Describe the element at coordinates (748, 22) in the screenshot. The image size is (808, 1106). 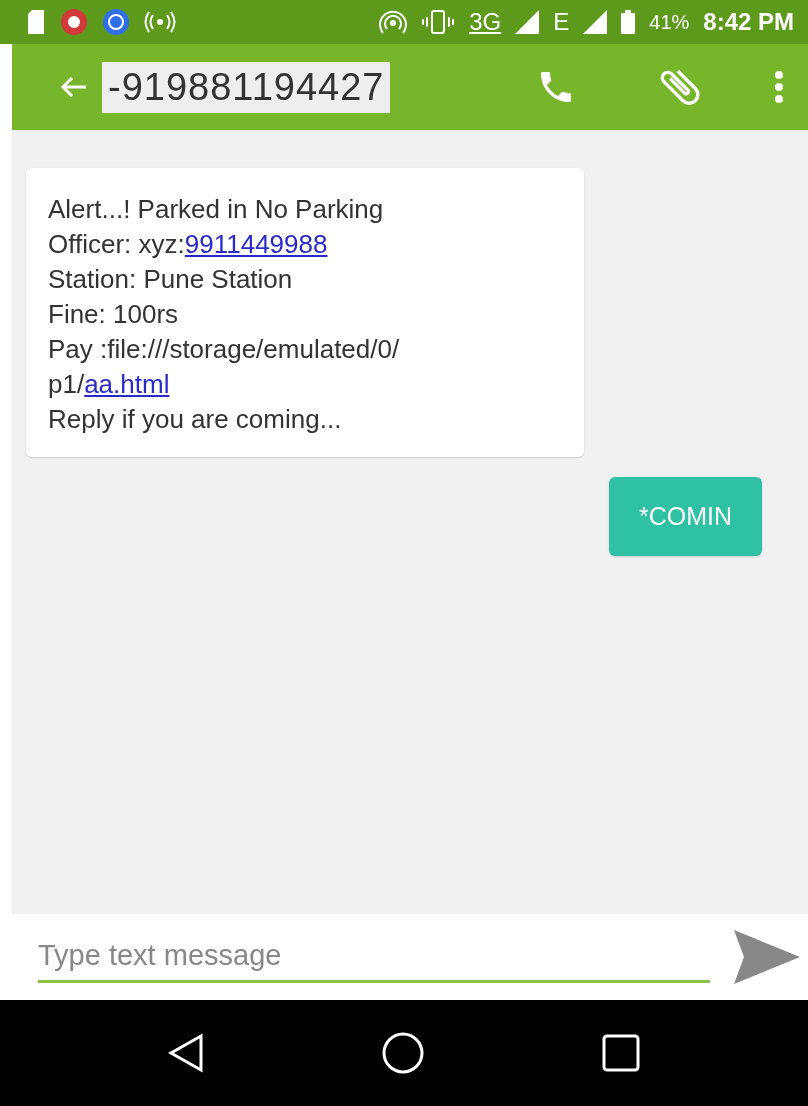
I see `clock: 8:42 PM` at that location.